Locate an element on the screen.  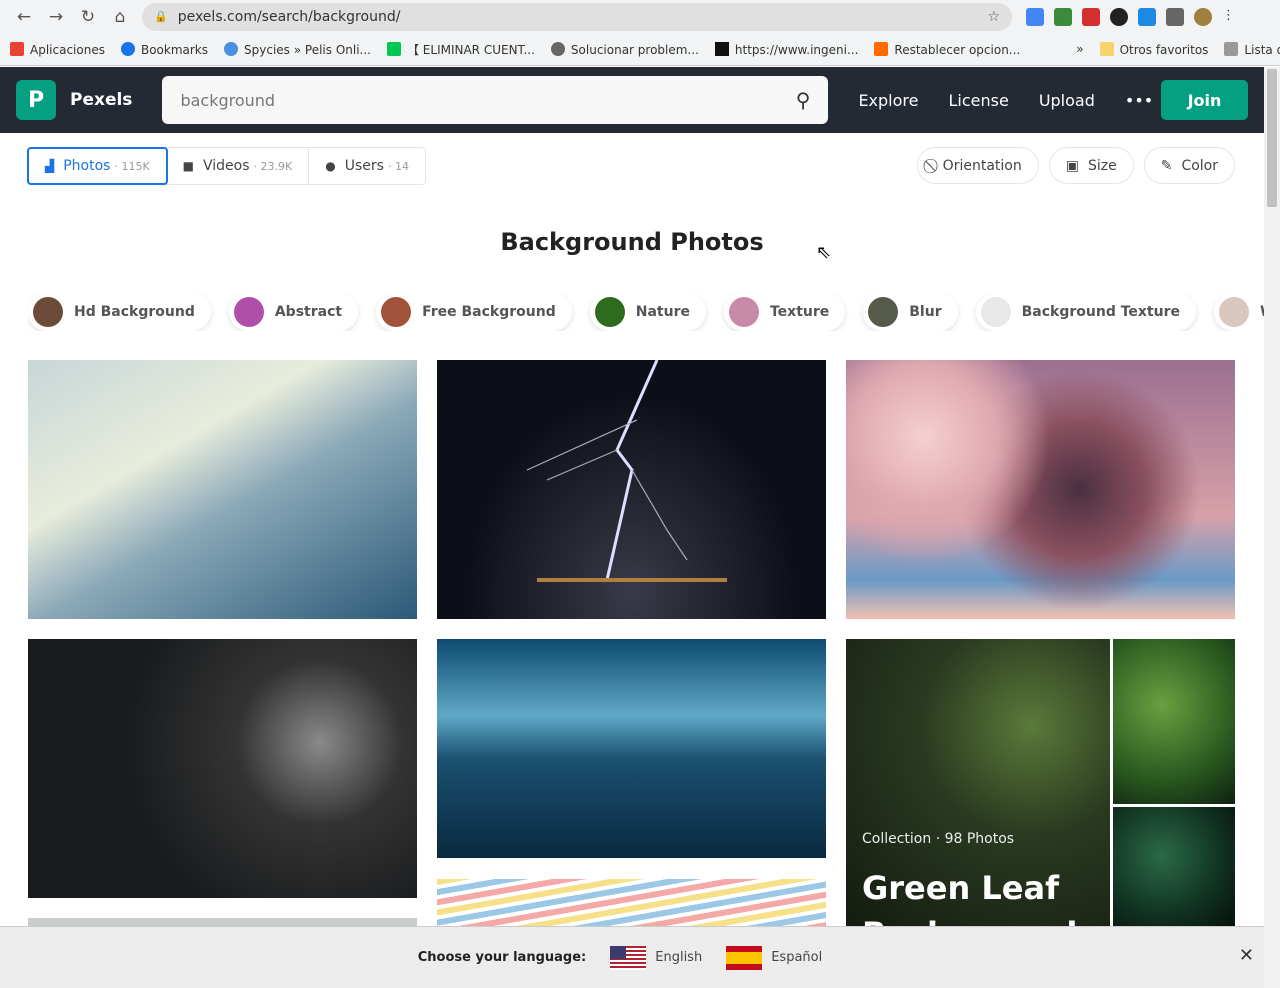
chip-wall: Wall is located at coordinates (1239, 312).